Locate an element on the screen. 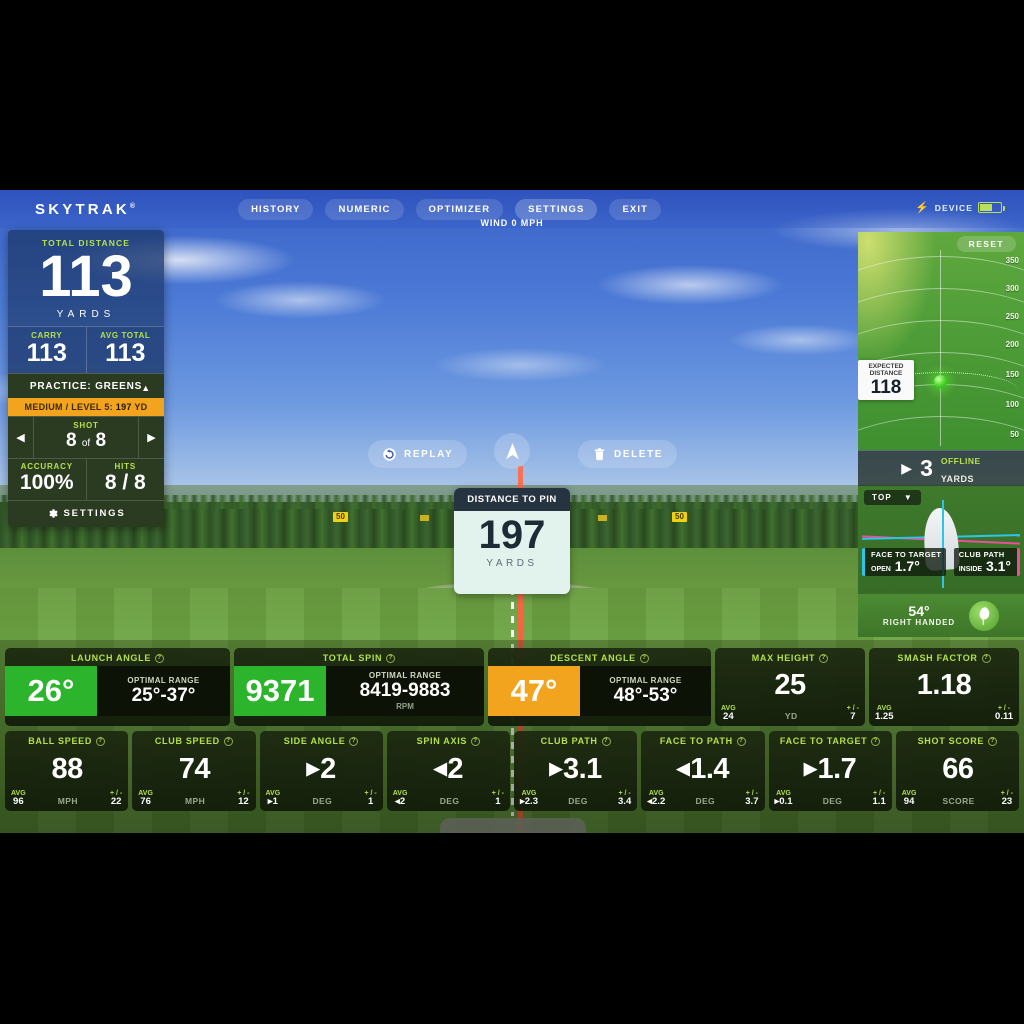  accuracy-hits-row: ACCURACY 100% HITS 8 / 8 is located at coordinates (86, 478).